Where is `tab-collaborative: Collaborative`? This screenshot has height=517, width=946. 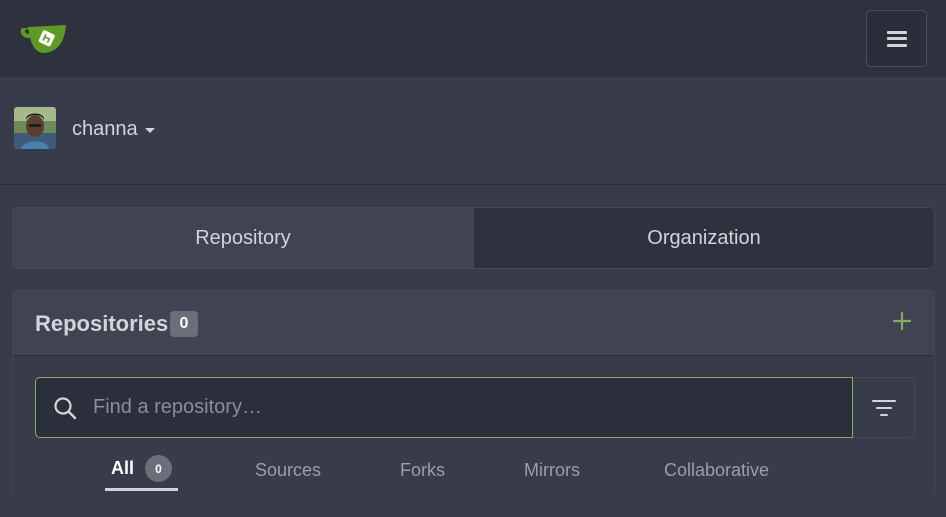
tab-collaborative: Collaborative is located at coordinates (716, 470).